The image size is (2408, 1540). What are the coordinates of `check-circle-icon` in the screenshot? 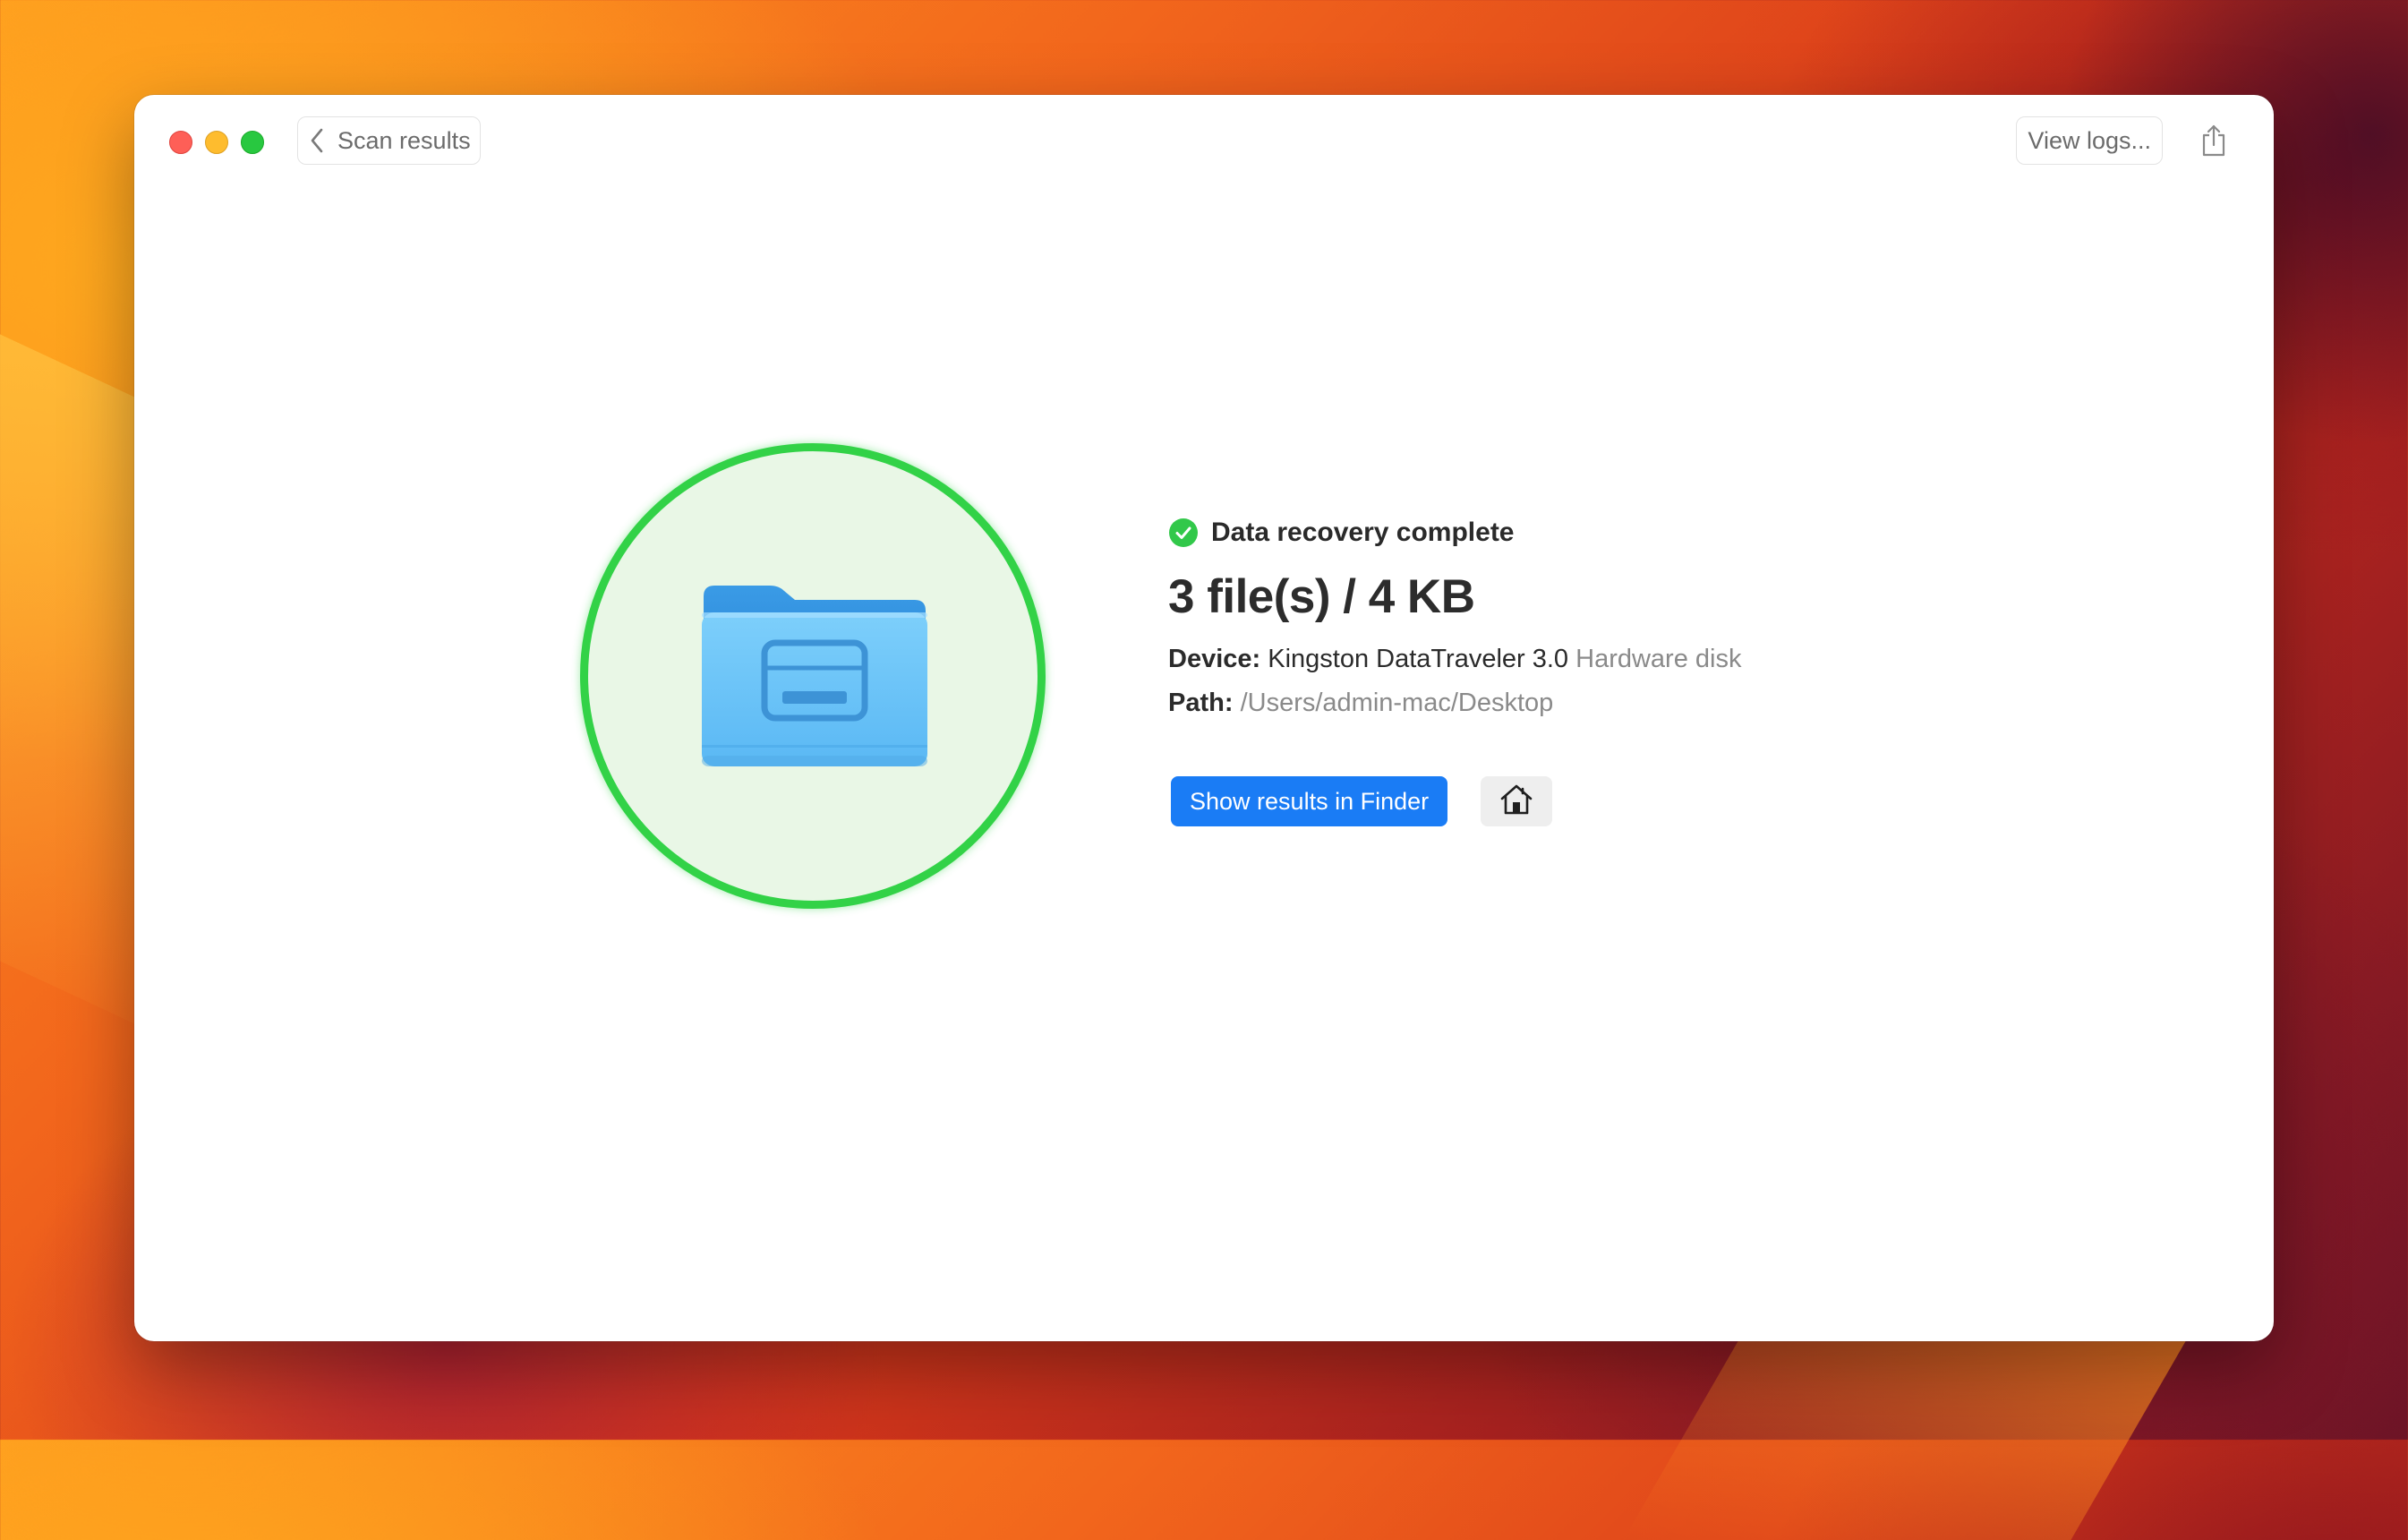 It's located at (1183, 533).